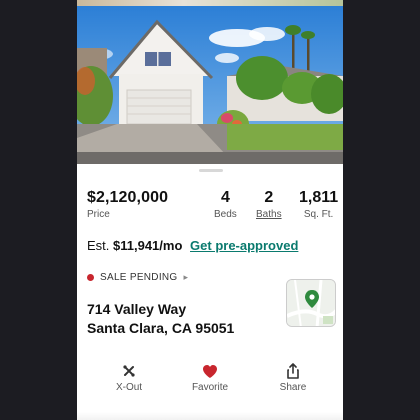 The width and height of the screenshot is (420, 420). I want to click on status-dot-icon, so click(90, 277).